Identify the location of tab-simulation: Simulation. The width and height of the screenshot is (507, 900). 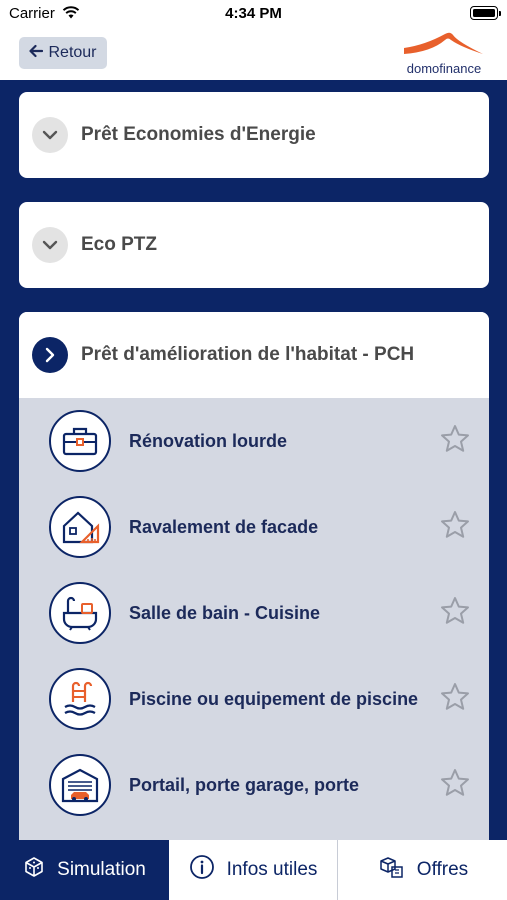
(84, 870).